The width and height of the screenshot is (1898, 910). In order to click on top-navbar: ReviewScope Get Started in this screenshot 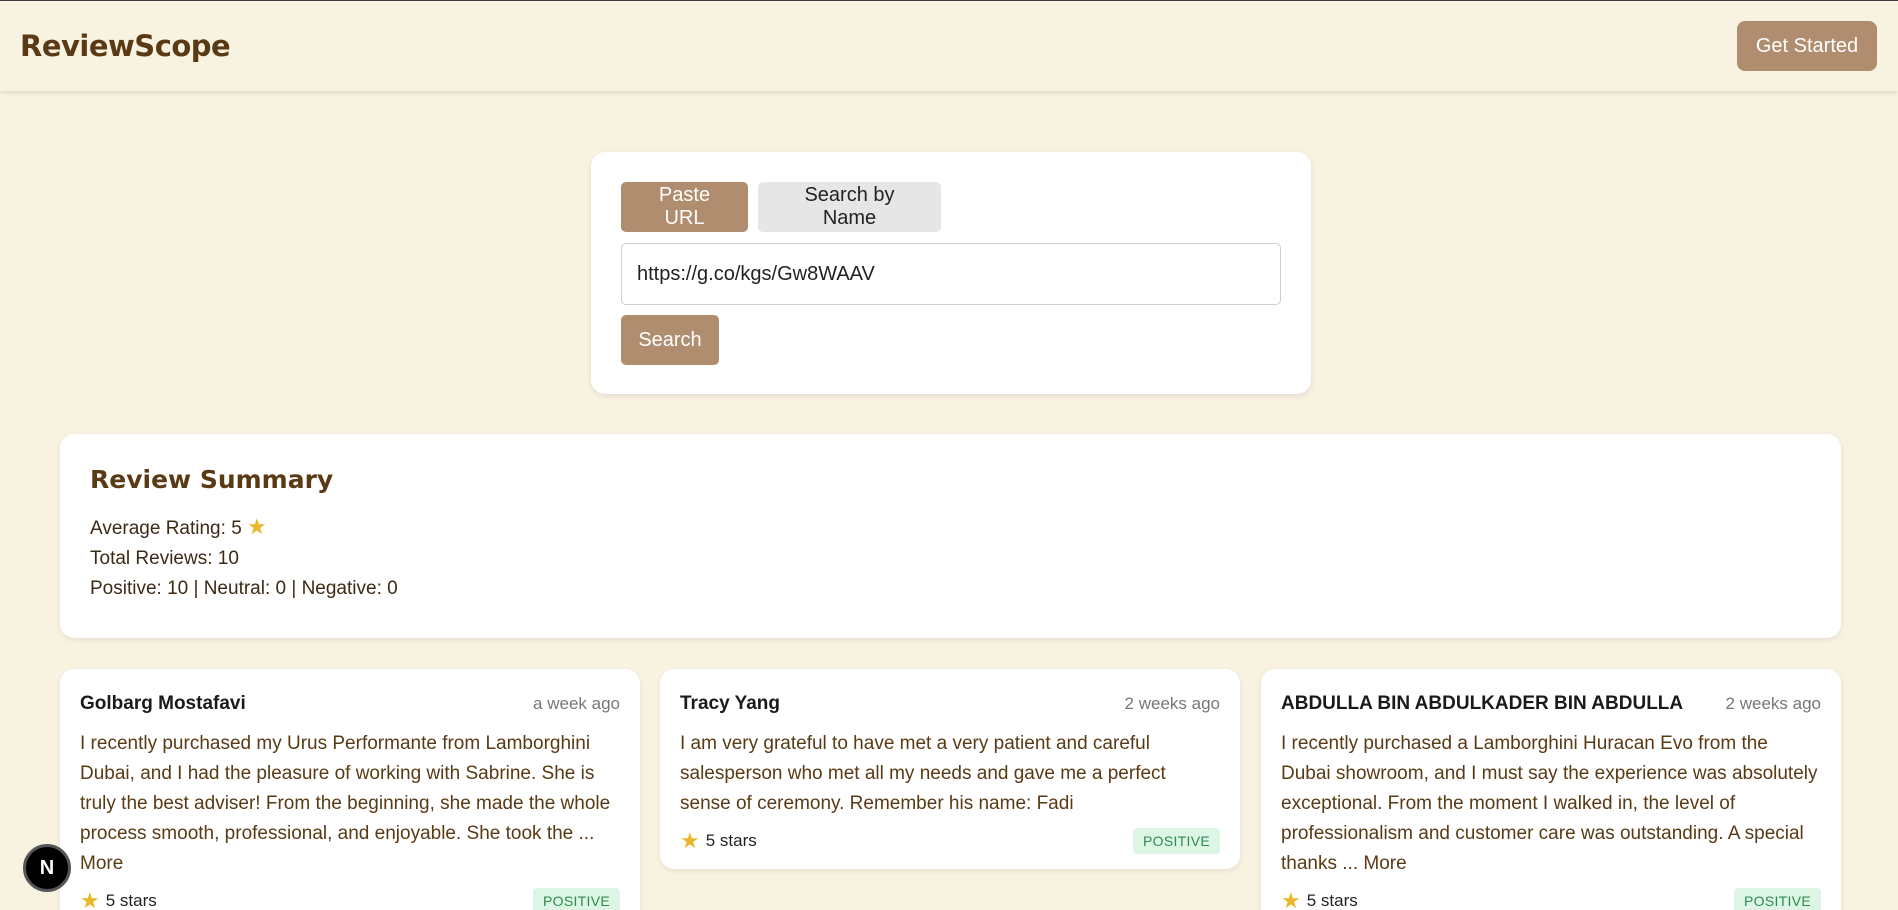, I will do `click(949, 46)`.